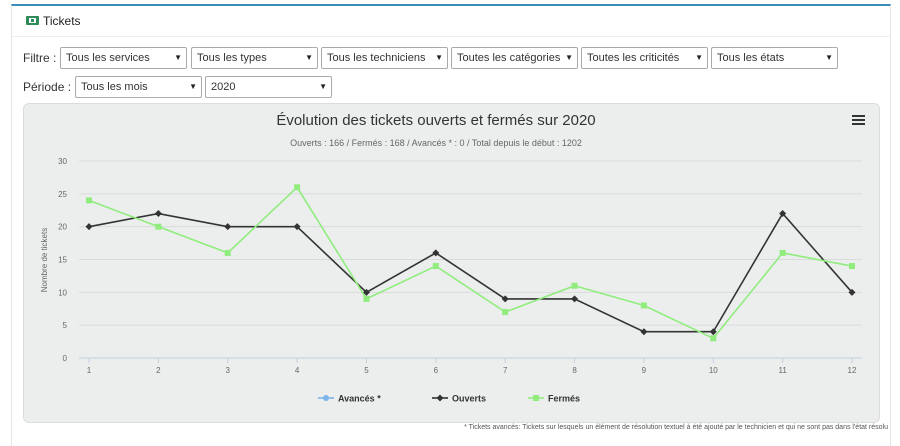 This screenshot has width=900, height=446. I want to click on x-tick-label: 3, so click(228, 370).